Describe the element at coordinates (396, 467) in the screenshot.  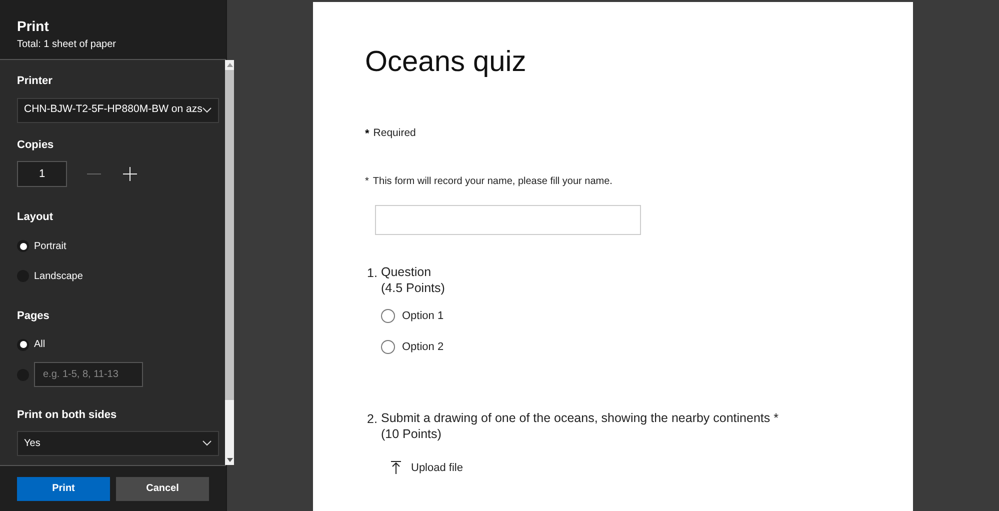
I see `upload-icon` at that location.